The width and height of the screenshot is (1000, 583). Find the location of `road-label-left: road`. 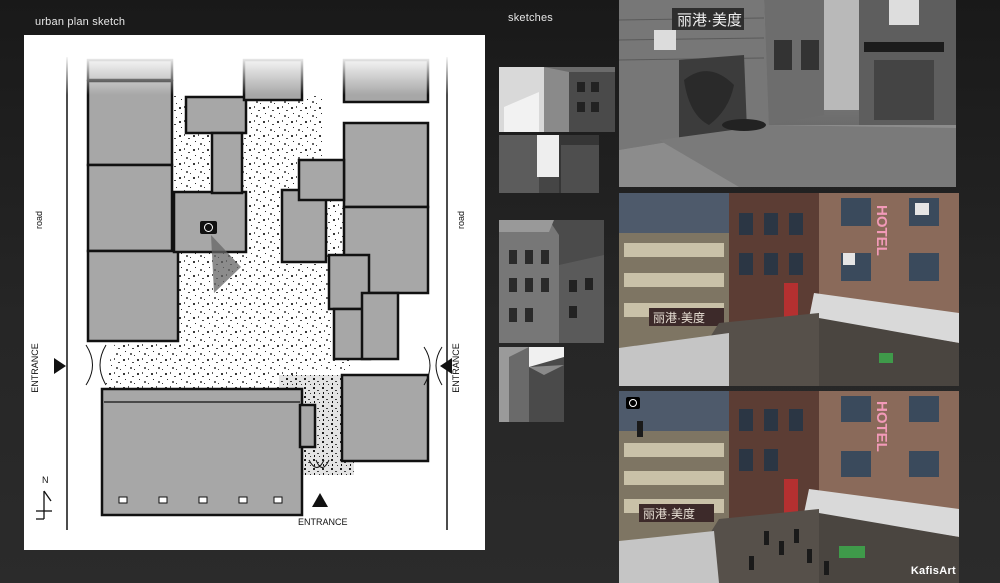

road-label-left: road is located at coordinates (39, 220).